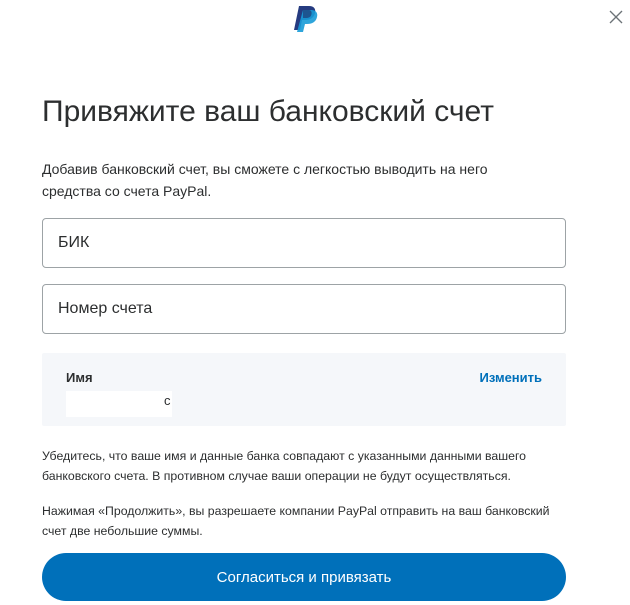 This screenshot has width=630, height=605. Describe the element at coordinates (306, 19) in the screenshot. I see `paypal-logo` at that location.